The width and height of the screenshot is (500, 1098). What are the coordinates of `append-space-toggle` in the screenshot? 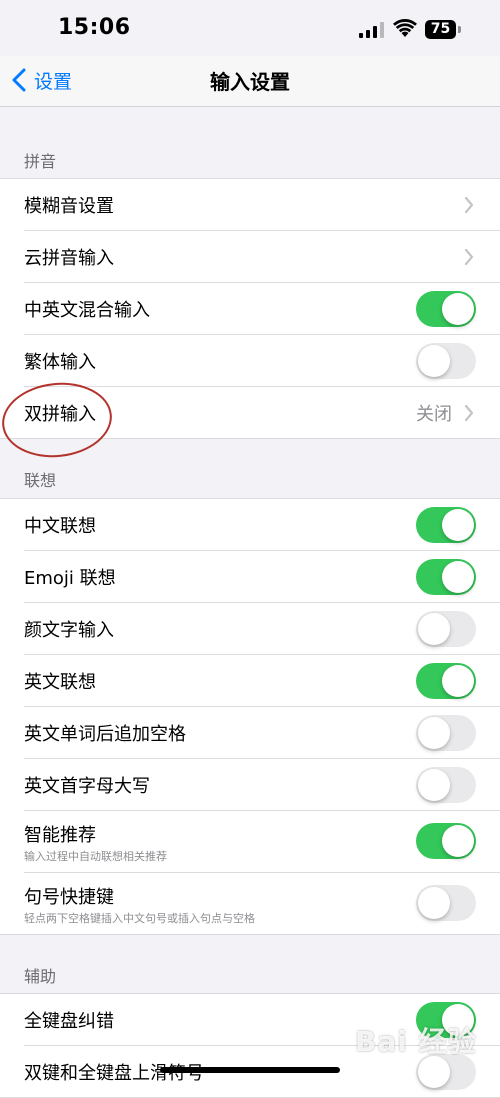 It's located at (446, 733).